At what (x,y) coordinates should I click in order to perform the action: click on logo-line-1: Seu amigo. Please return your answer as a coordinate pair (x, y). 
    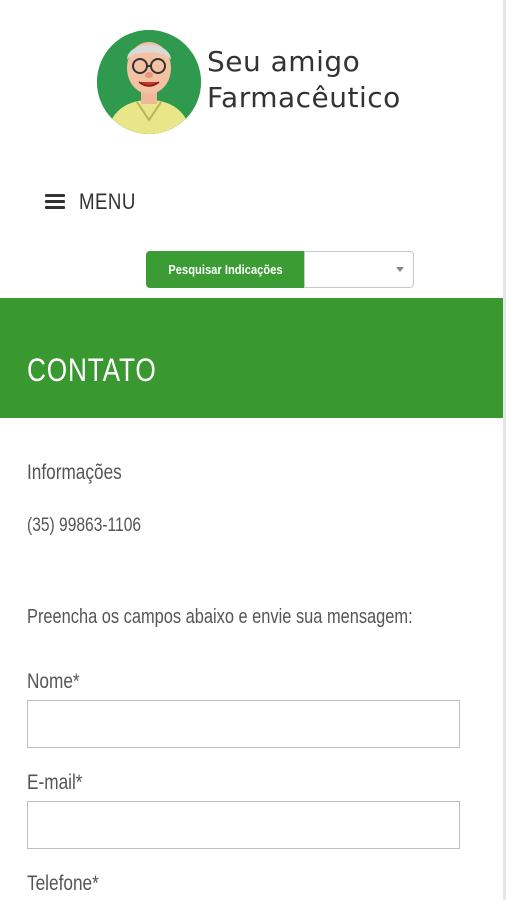
    Looking at the image, I should click on (284, 61).